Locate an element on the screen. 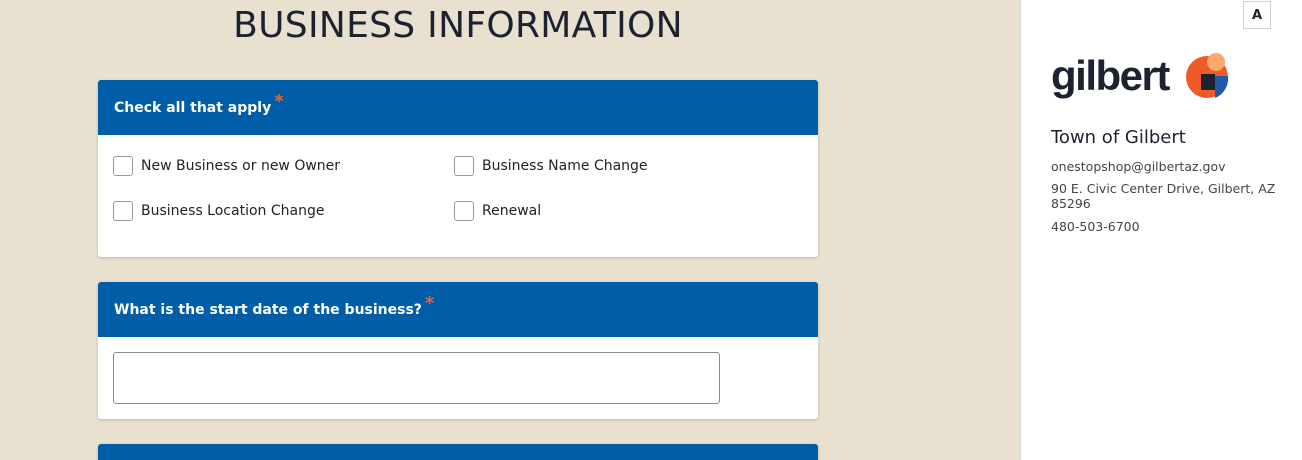 This screenshot has height=460, width=1302. question-label: What is the start date of the business? is located at coordinates (268, 309).